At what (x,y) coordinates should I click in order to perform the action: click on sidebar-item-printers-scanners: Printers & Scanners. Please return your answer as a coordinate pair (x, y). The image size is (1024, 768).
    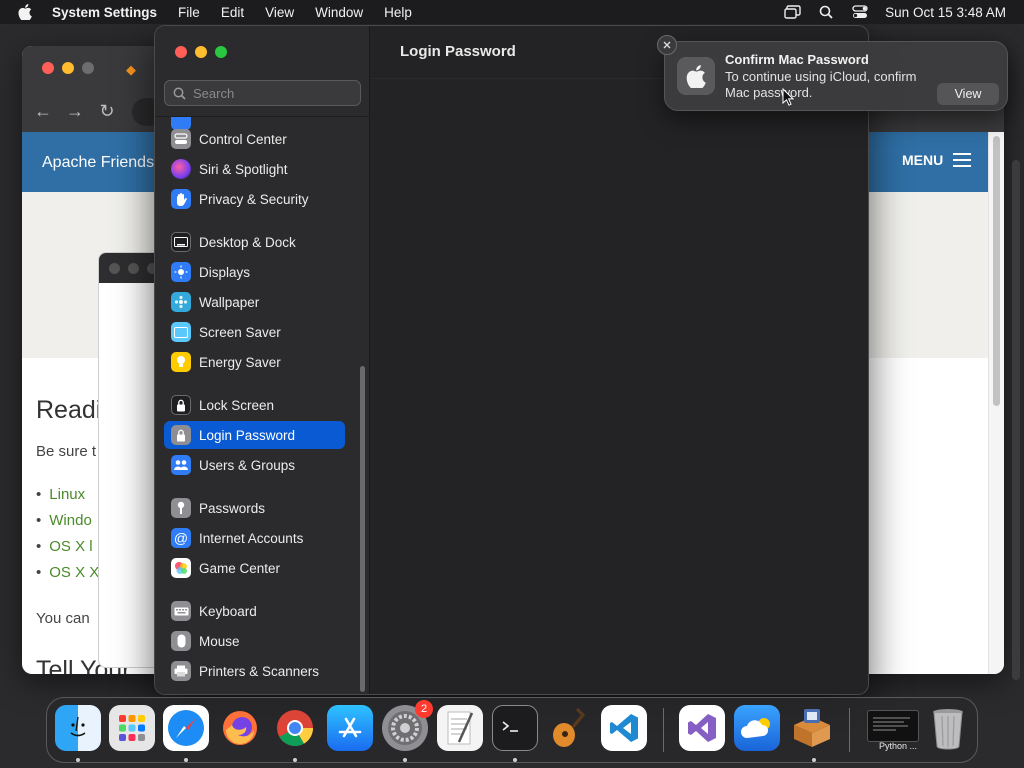
    Looking at the image, I should click on (254, 671).